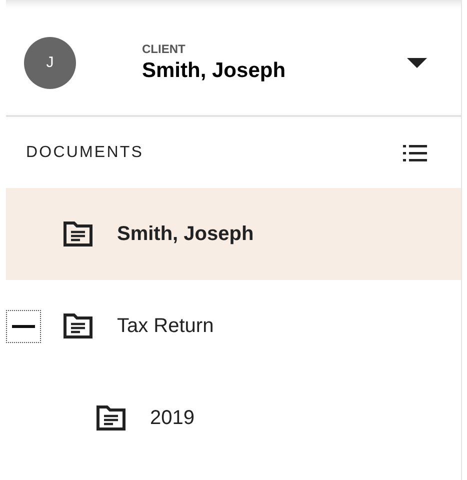 The image size is (467, 480). Describe the element at coordinates (23, 326) in the screenshot. I see `collapse-toggle` at that location.